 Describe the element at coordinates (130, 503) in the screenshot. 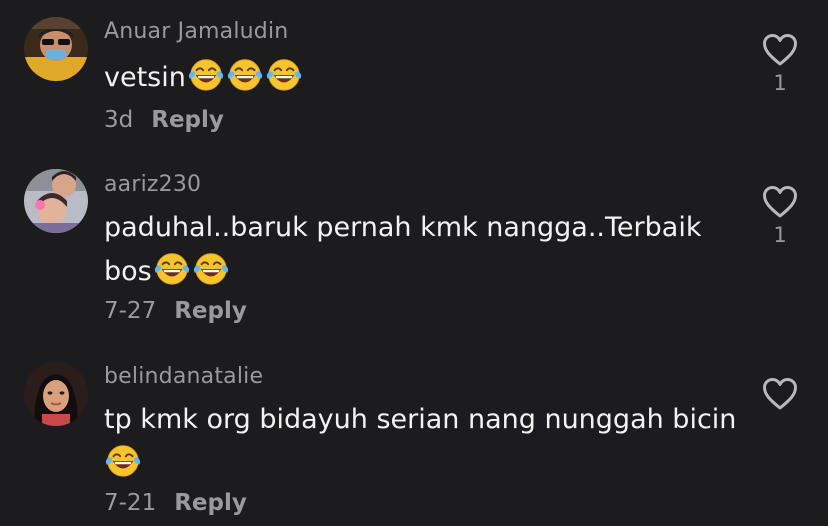

I see `comment-timestamp: 7-21` at that location.